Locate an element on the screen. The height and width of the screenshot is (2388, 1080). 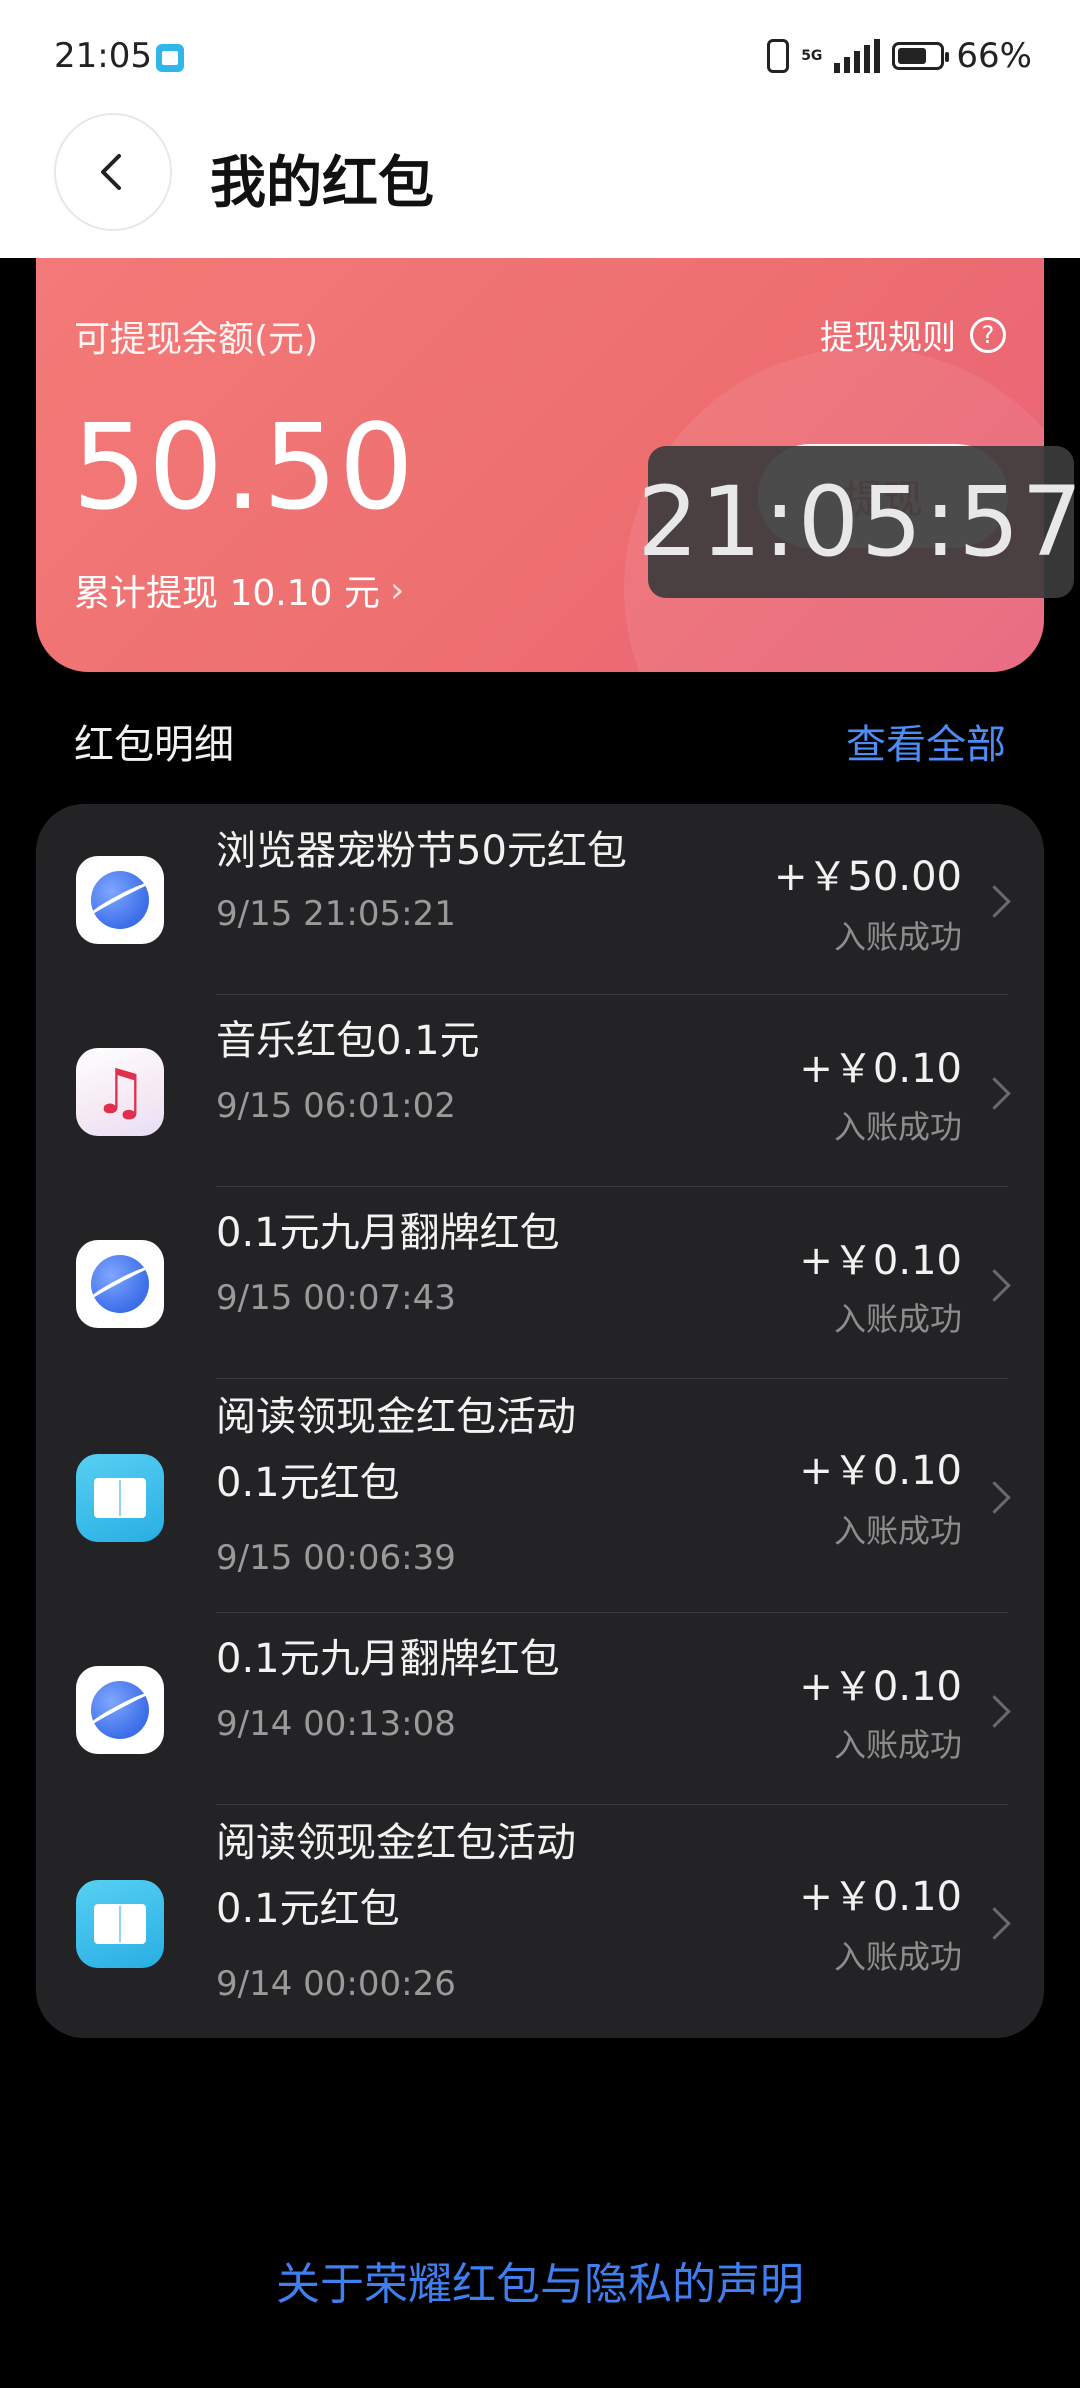
item-time: 9/15 06:01:02 is located at coordinates (336, 1106).